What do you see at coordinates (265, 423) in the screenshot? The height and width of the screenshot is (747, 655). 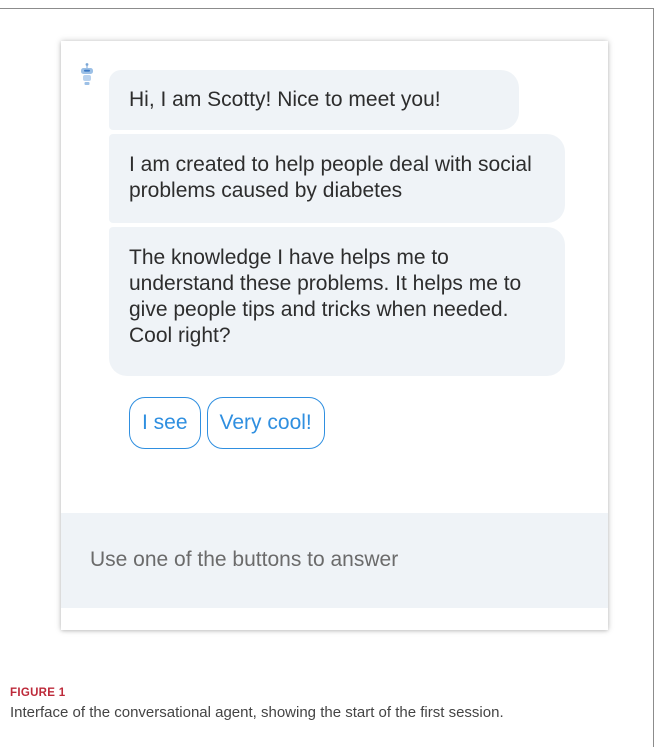 I see `quick-reply-very-cool-button: Very cool!` at bounding box center [265, 423].